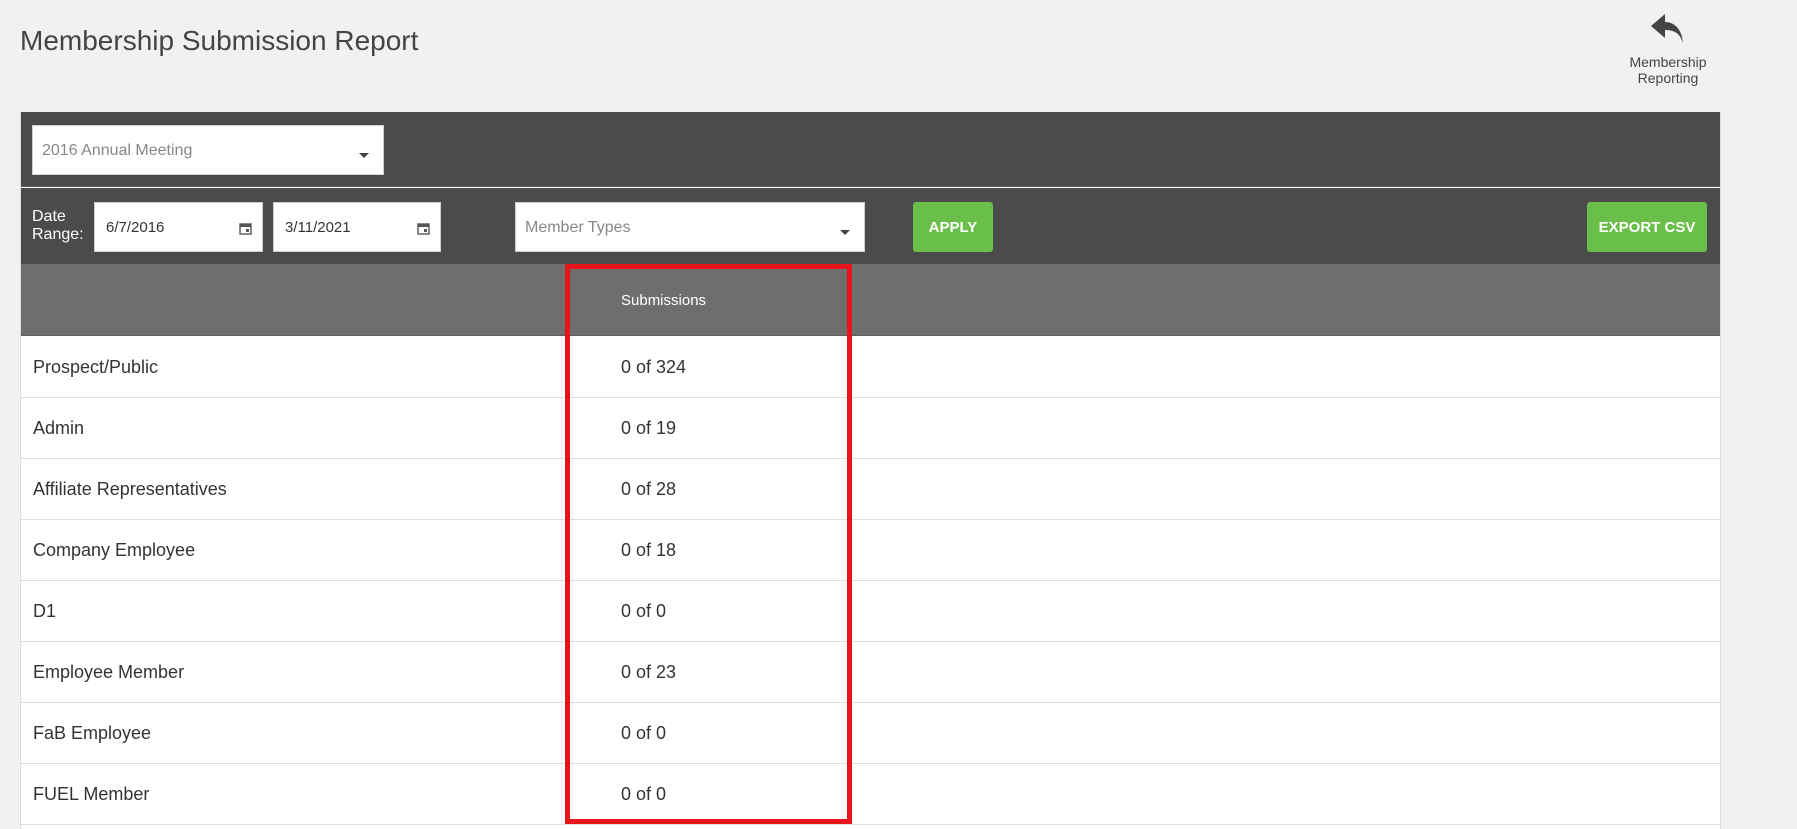  I want to click on start-date-input: 6/7/2016, so click(178, 227).